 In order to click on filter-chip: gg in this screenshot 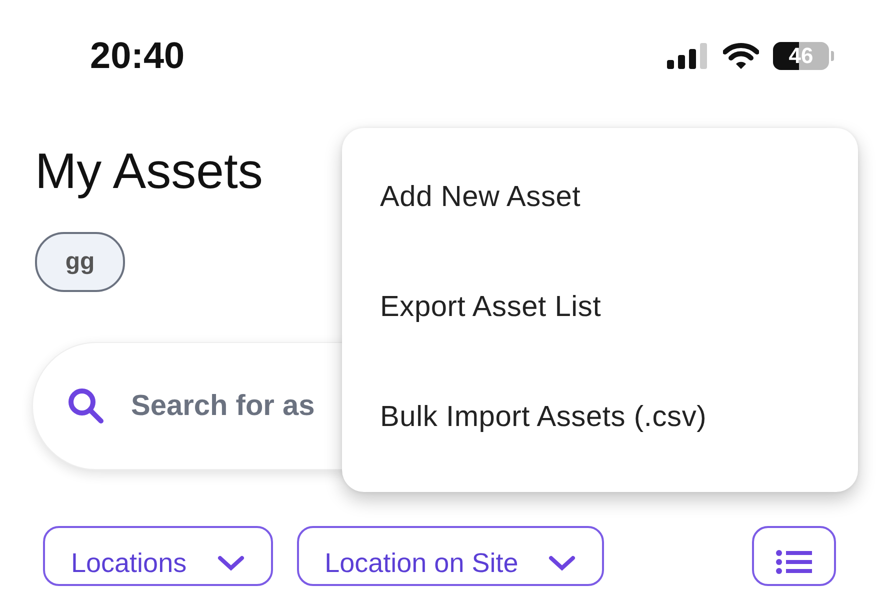, I will do `click(80, 262)`.